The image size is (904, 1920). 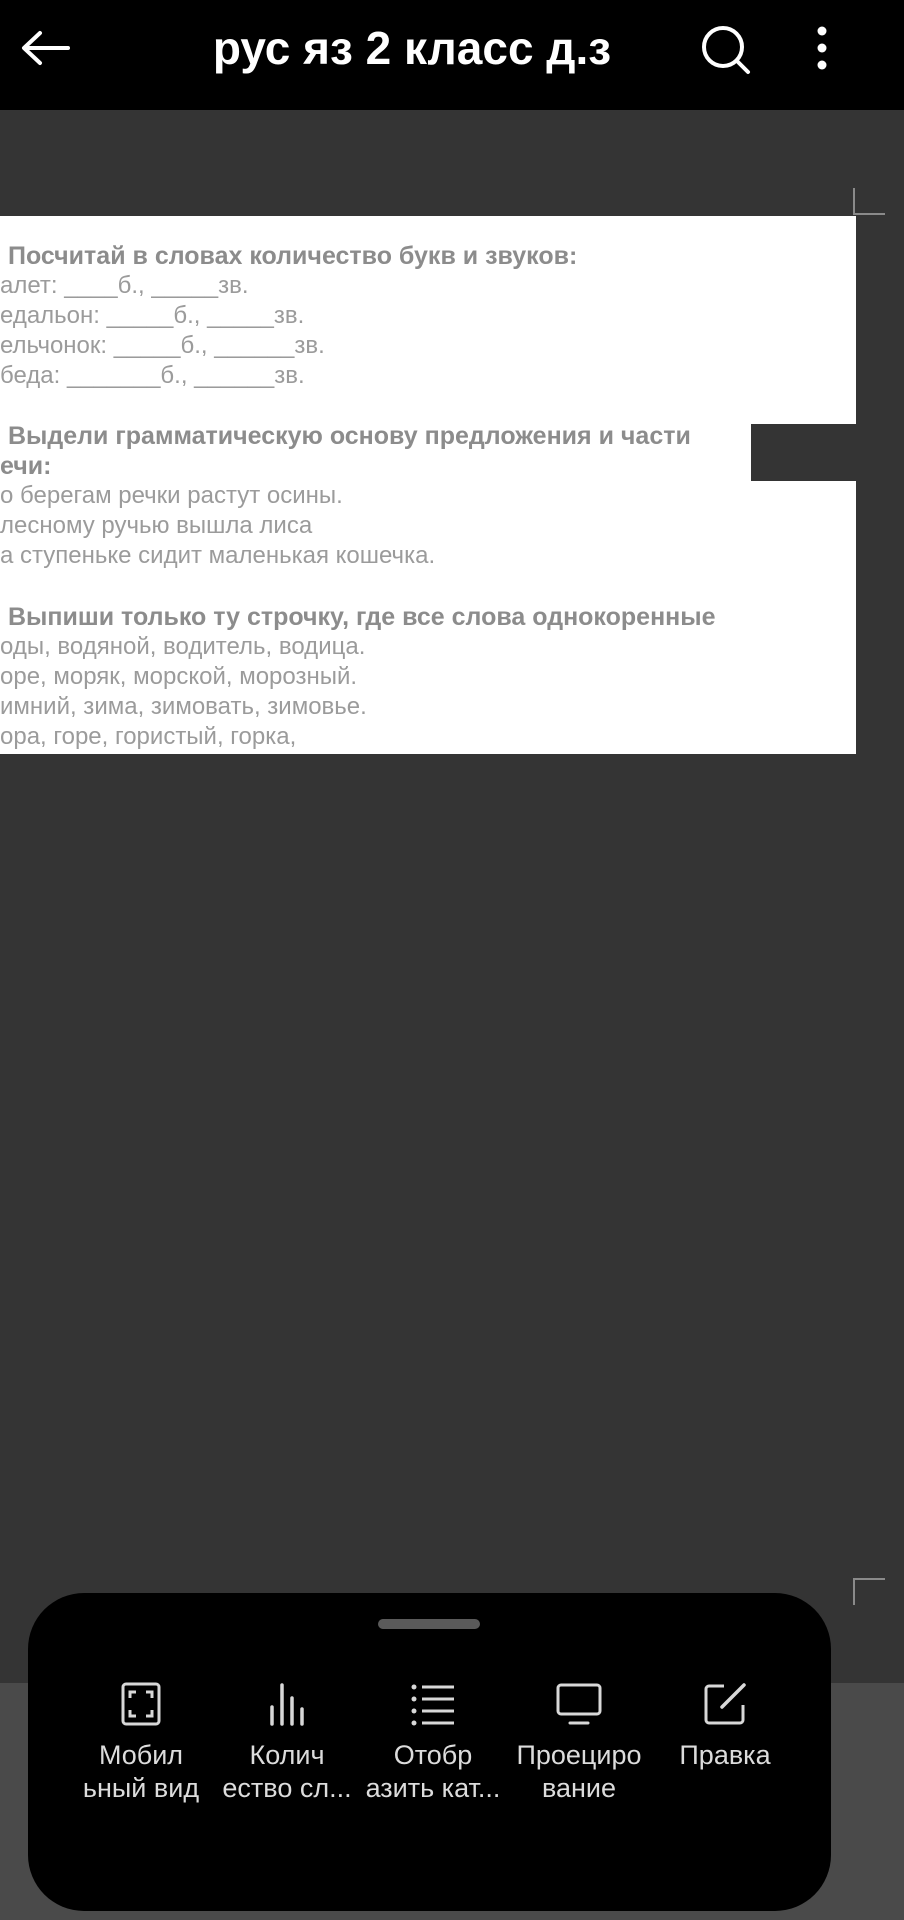 I want to click on doc-text-line: имний, зима, зимовать, зимовье., so click(x=183, y=706).